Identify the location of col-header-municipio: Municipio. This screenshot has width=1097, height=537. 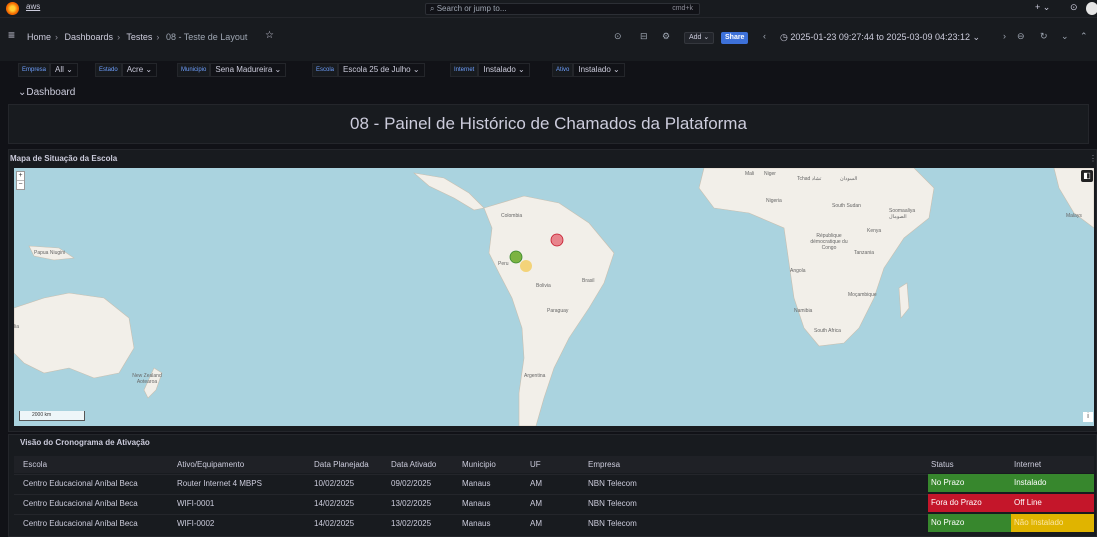
(479, 464).